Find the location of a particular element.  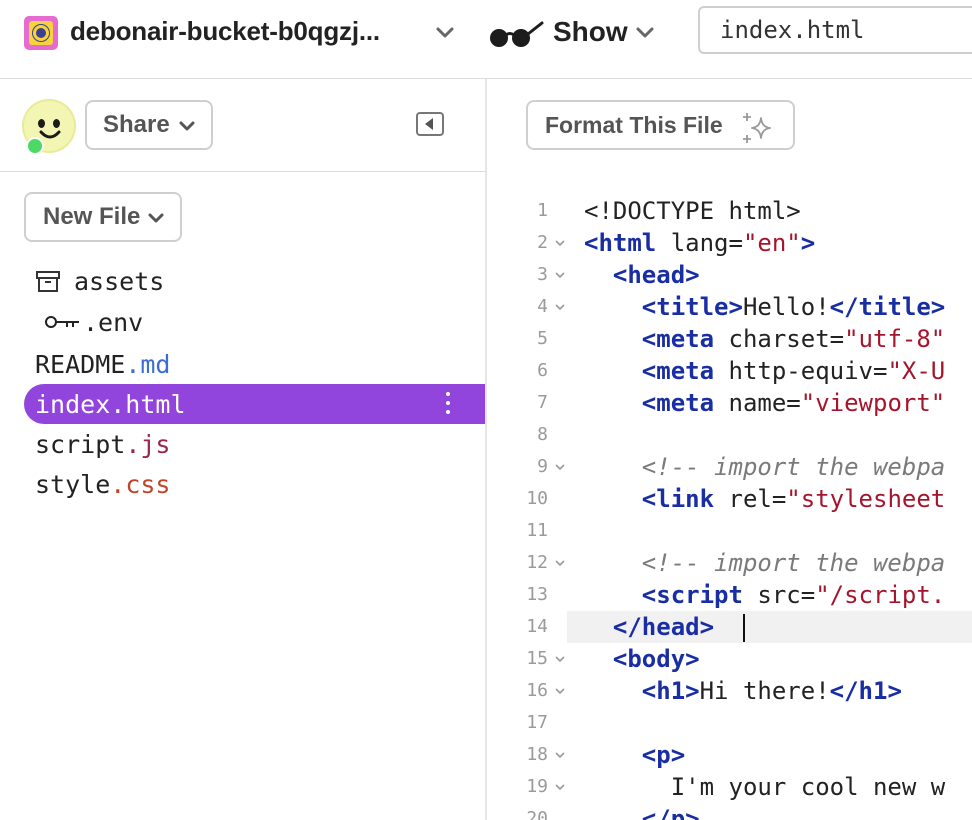

code-line: 5 <meta charset="utf-8" is located at coordinates (729, 339).